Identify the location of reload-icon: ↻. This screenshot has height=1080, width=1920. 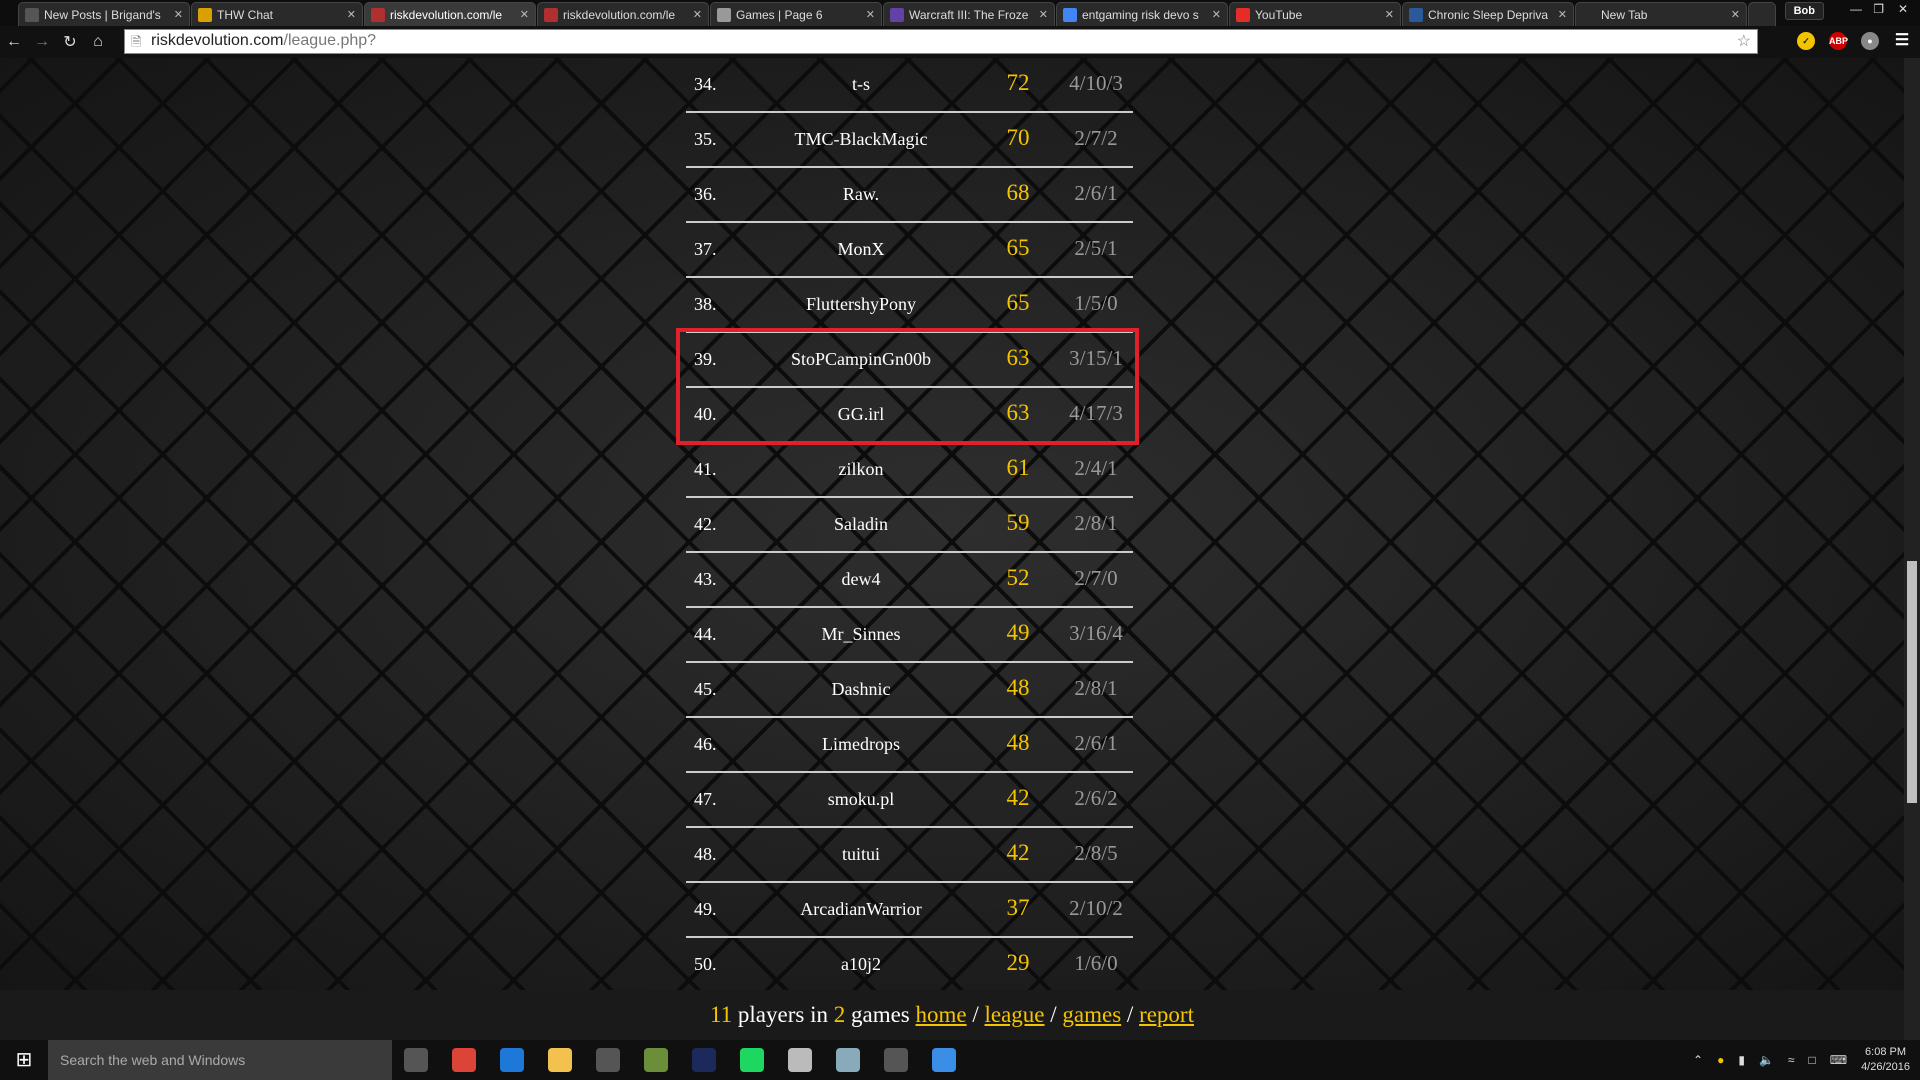
(70, 42).